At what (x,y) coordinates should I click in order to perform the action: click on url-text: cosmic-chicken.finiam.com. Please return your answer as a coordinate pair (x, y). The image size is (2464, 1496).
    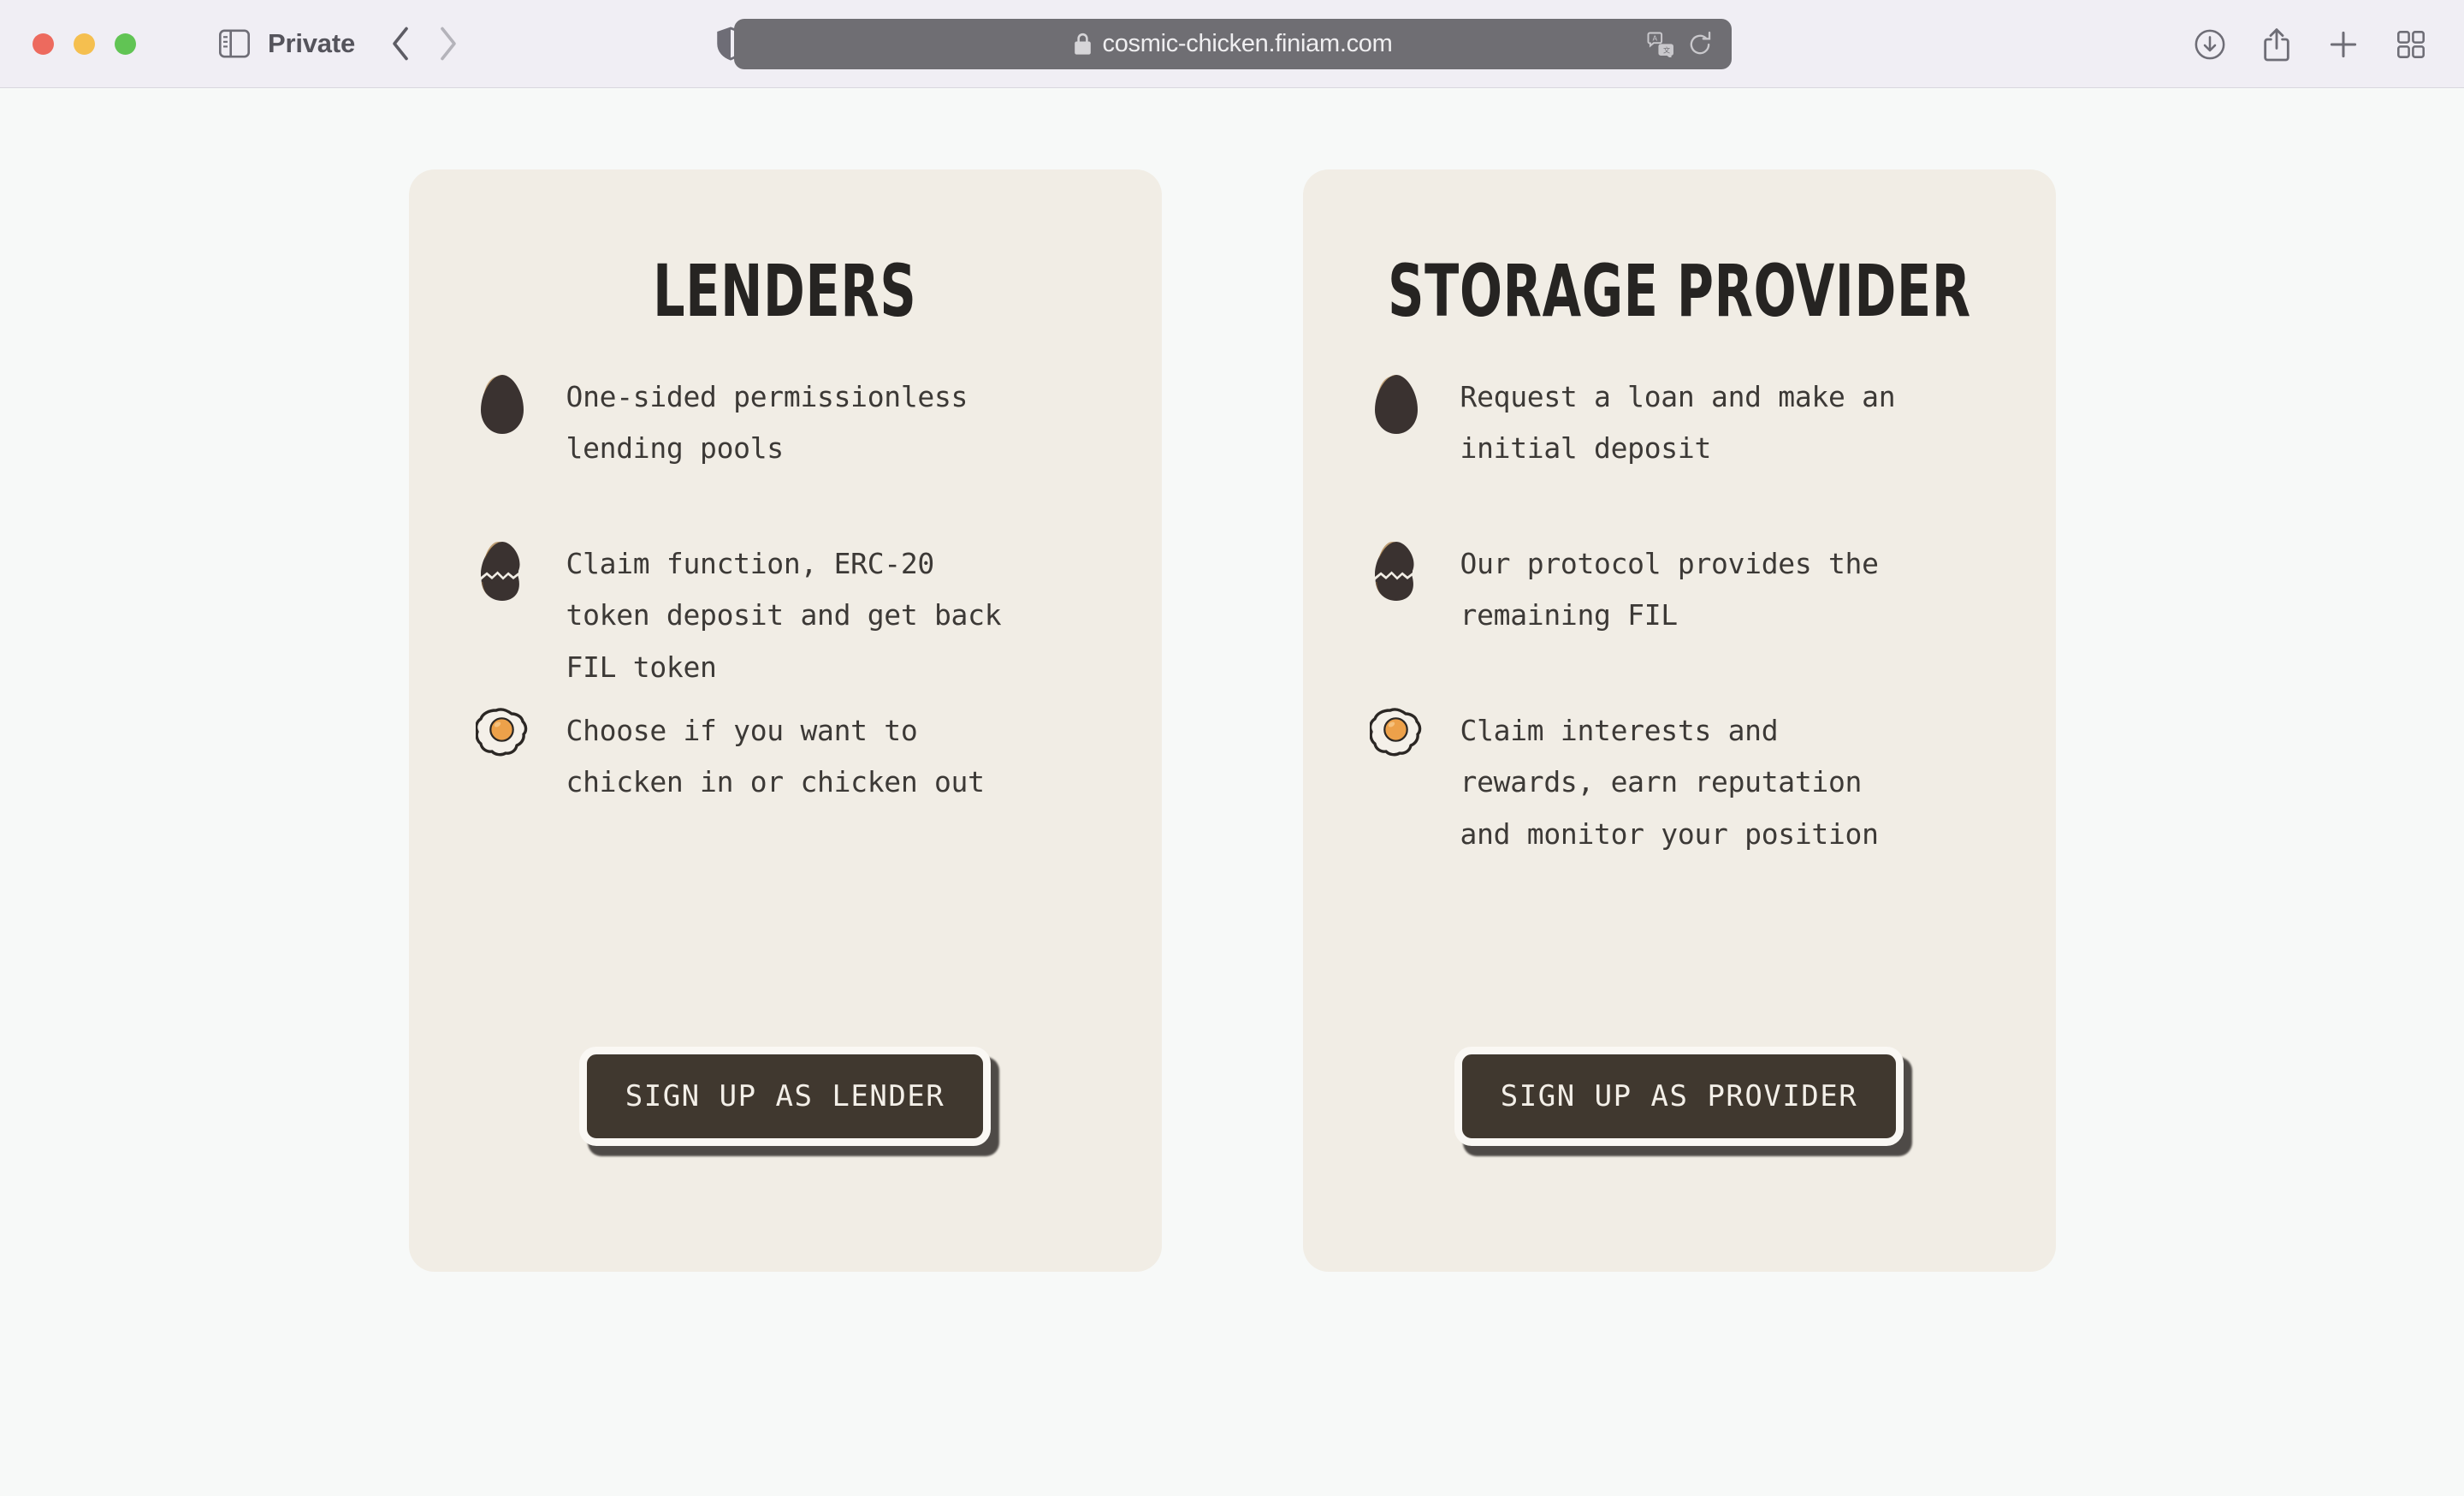
    Looking at the image, I should click on (1247, 43).